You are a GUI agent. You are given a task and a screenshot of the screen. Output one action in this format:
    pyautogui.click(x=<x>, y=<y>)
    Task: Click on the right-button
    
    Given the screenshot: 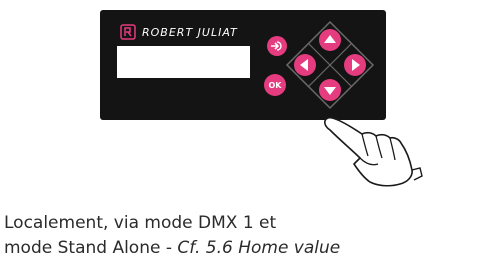 What is the action you would take?
    pyautogui.click(x=355, y=65)
    